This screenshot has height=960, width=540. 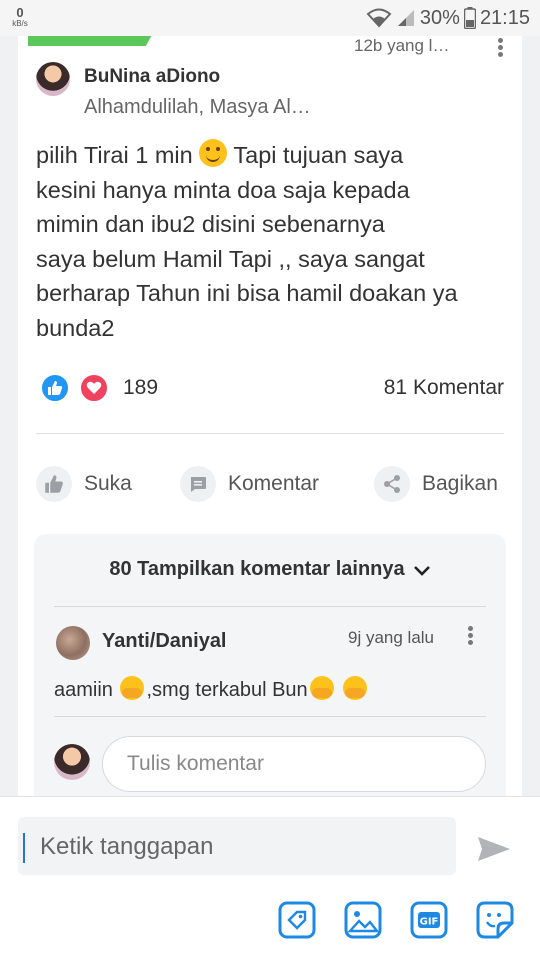 I want to click on network-speed-value: 0, so click(x=20, y=12).